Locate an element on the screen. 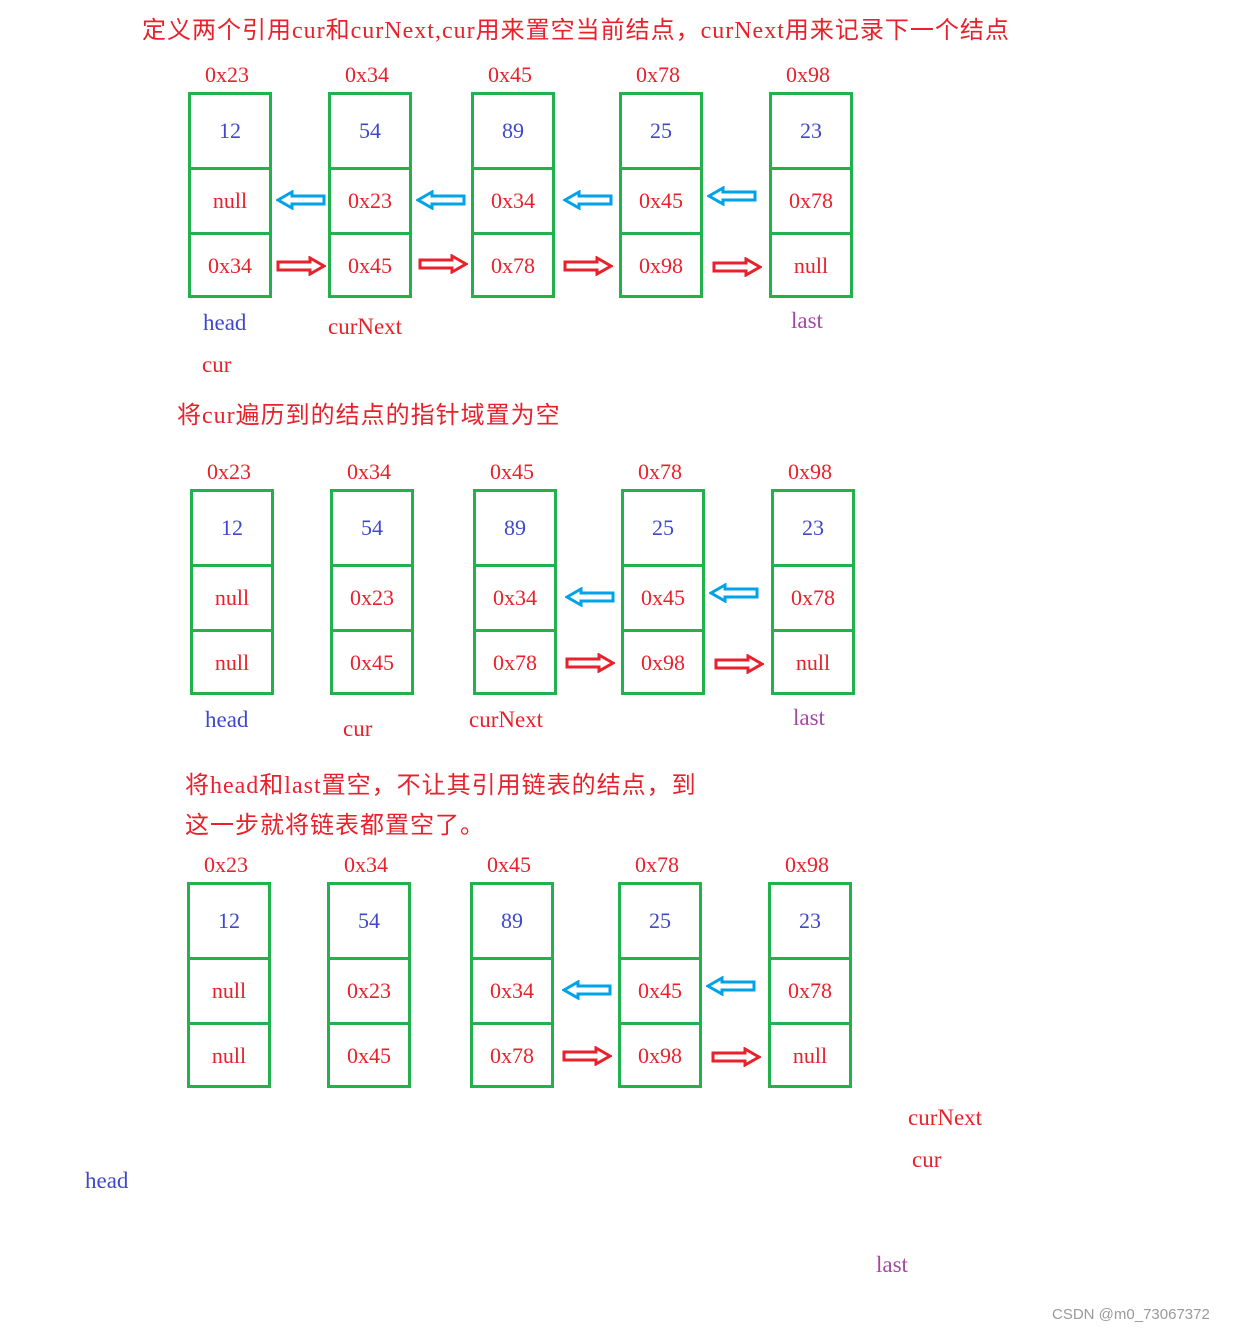  node-prev-field: 0x78 is located at coordinates (810, 990).